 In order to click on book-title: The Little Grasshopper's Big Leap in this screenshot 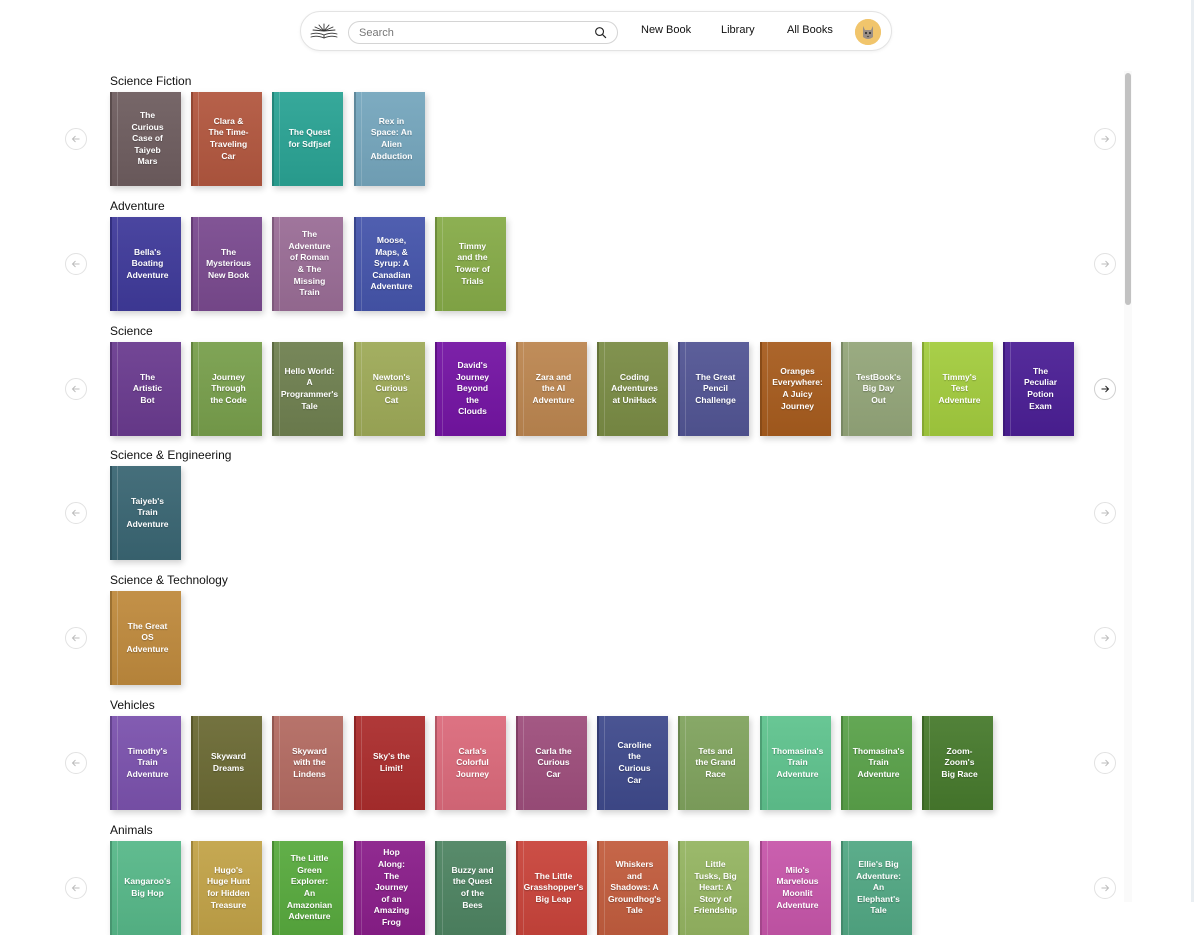, I will do `click(553, 887)`.